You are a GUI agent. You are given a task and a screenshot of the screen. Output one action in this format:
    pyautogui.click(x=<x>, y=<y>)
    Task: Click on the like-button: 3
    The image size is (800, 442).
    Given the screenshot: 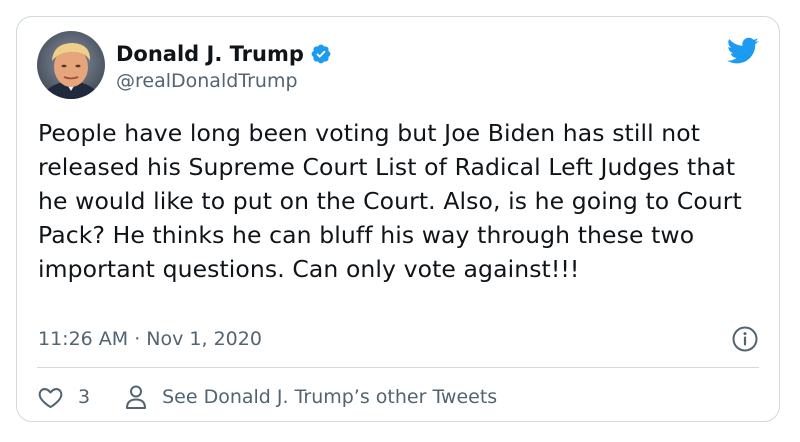 What is the action you would take?
    pyautogui.click(x=63, y=397)
    